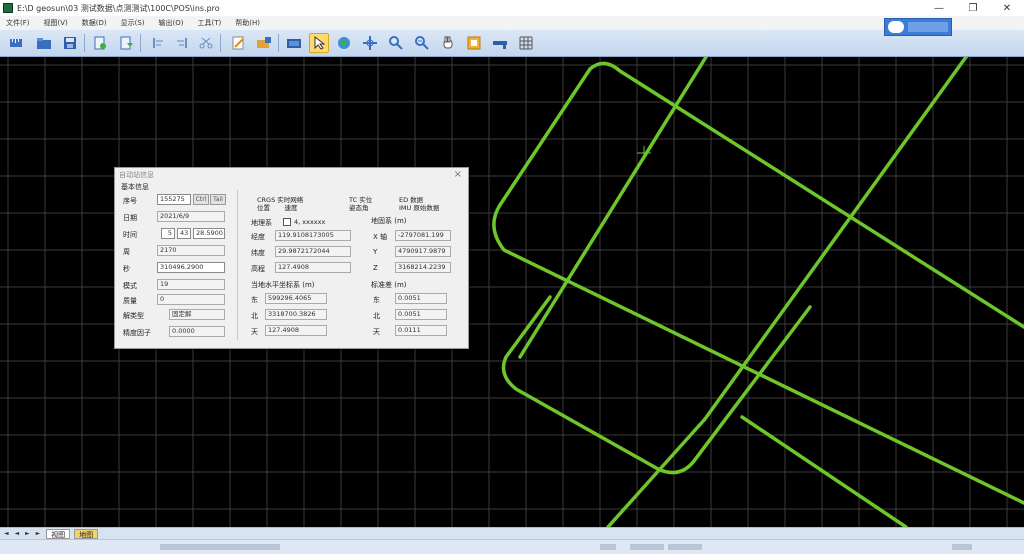 The image size is (1024, 554). Describe the element at coordinates (126, 43) in the screenshot. I see `export-icon` at that location.